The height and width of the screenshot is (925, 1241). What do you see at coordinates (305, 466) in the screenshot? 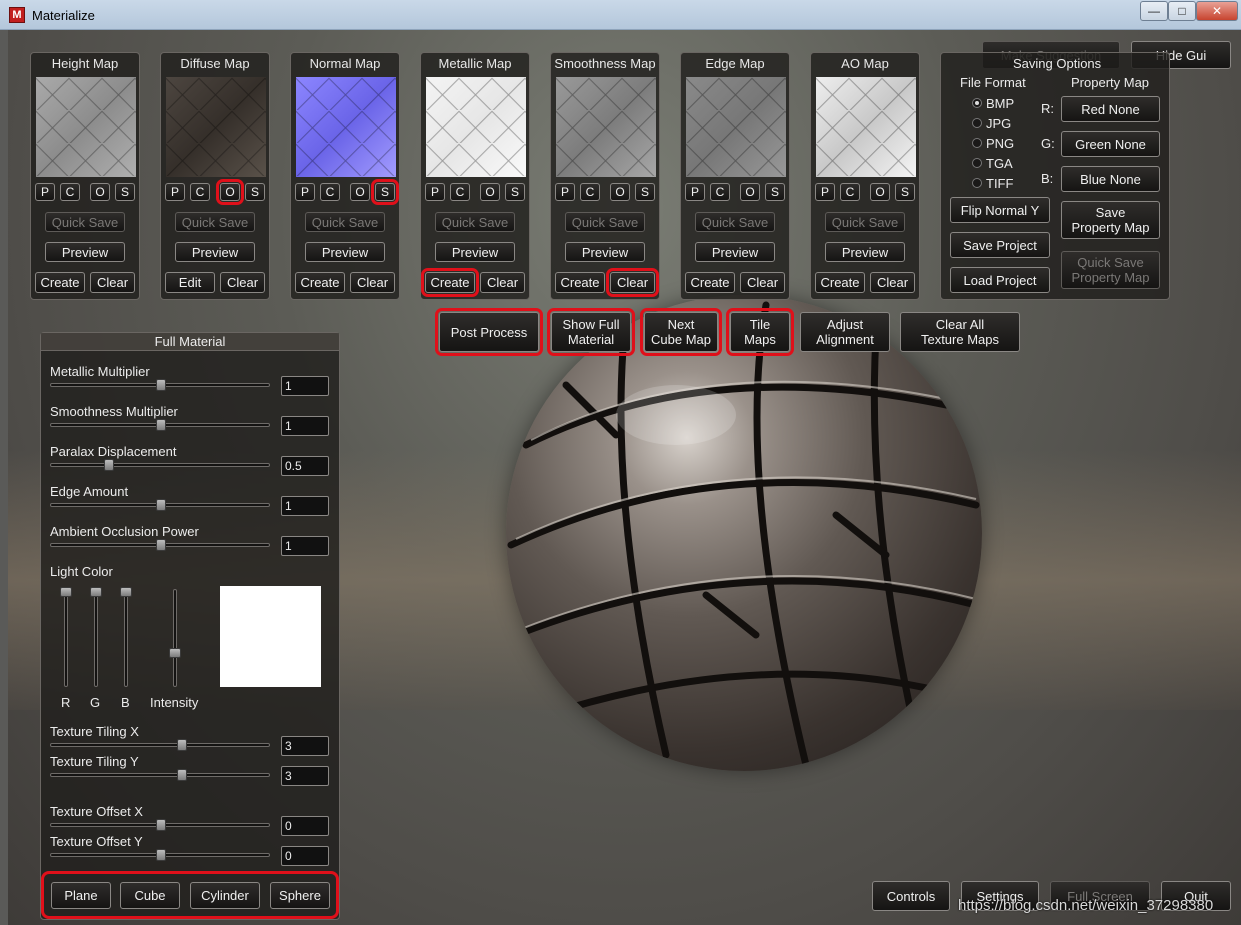
I see `slider-value-field: 0.5` at bounding box center [305, 466].